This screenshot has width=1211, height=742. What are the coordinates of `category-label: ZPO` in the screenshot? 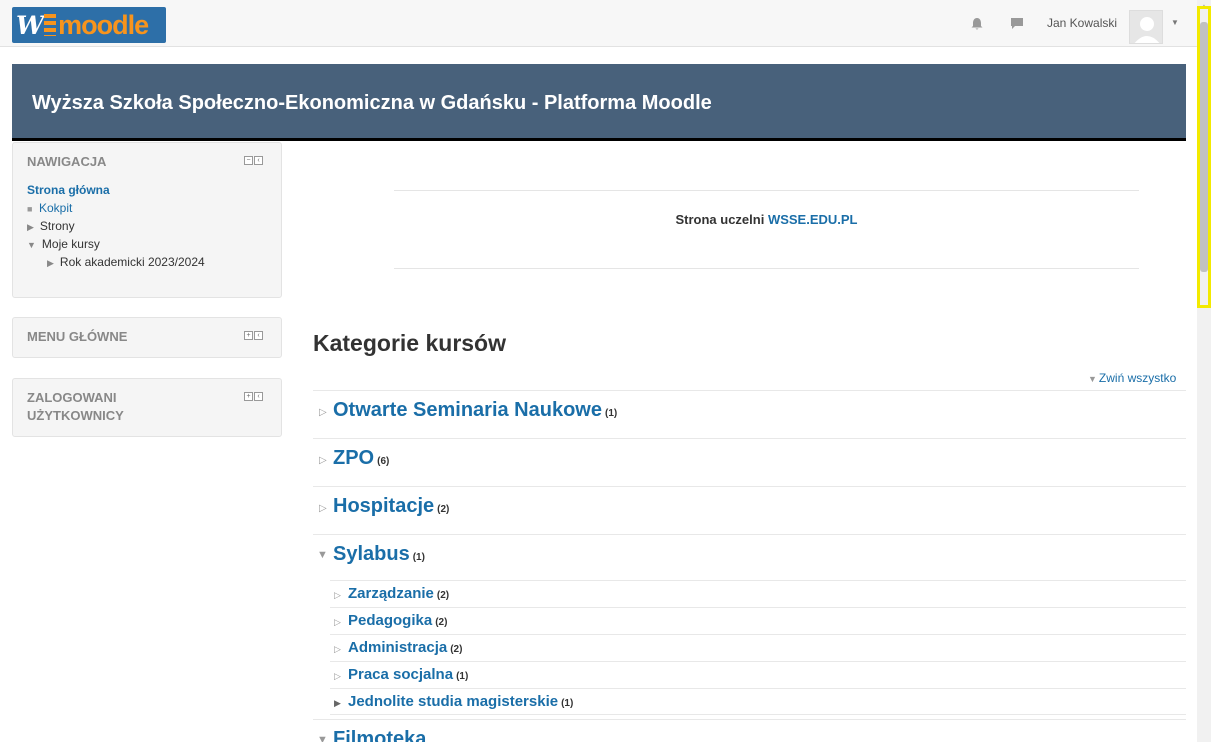 It's located at (353, 458).